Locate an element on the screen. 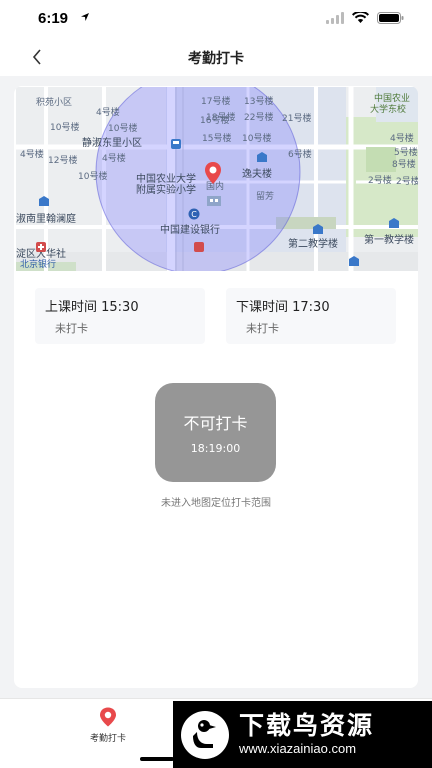  class-end-time: 下课时间 17:30 is located at coordinates (283, 307).